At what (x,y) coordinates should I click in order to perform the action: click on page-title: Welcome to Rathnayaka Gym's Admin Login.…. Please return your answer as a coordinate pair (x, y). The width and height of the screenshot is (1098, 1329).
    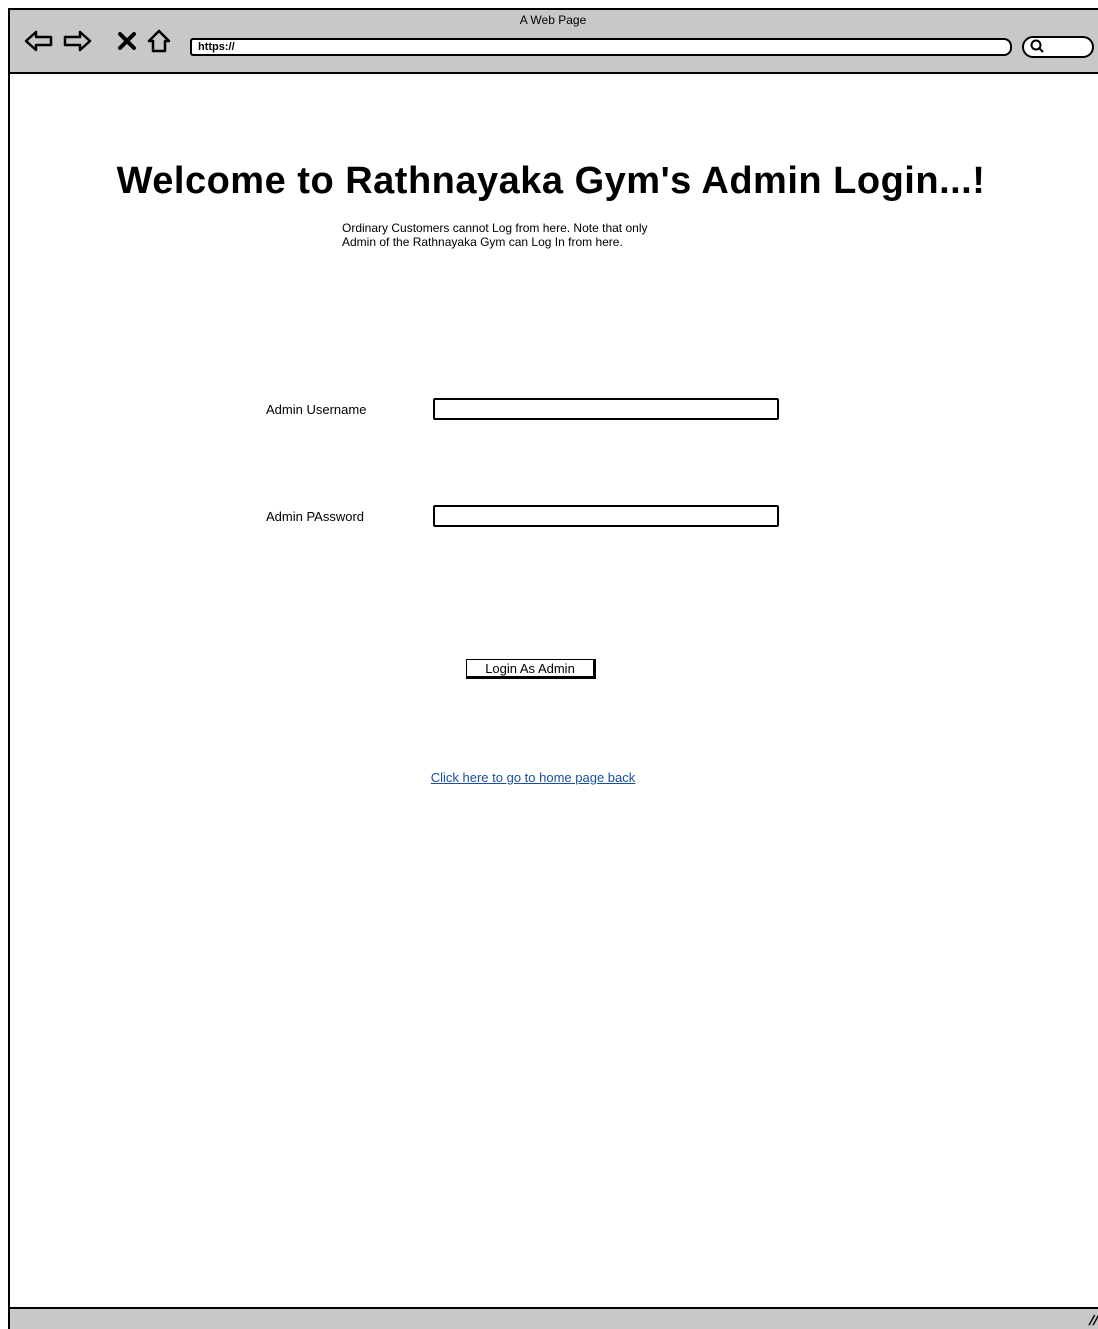
    Looking at the image, I should click on (551, 181).